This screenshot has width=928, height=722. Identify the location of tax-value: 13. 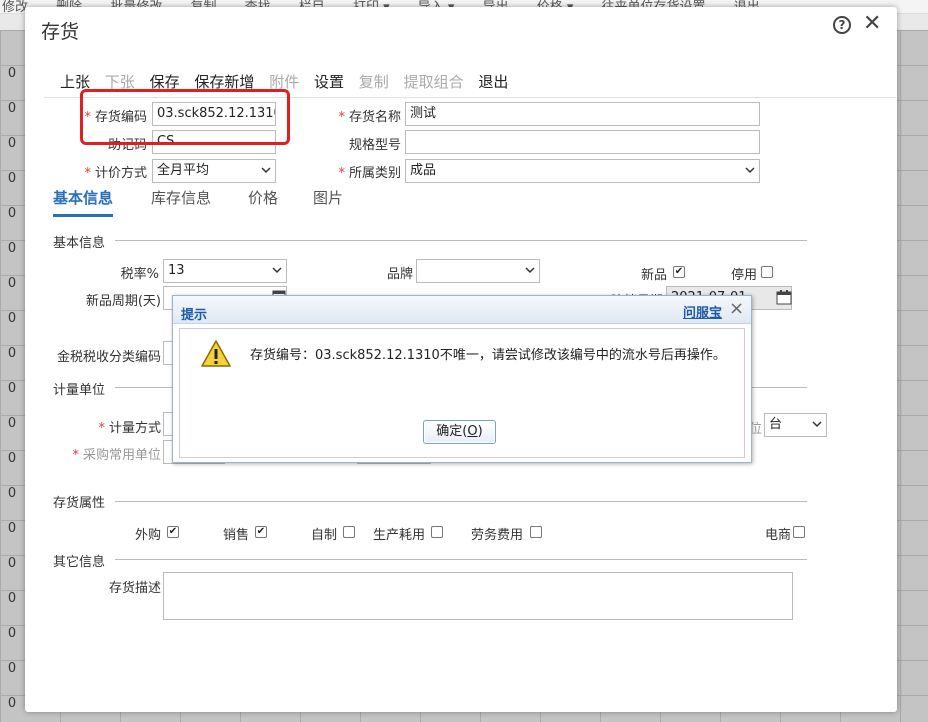
(176, 270).